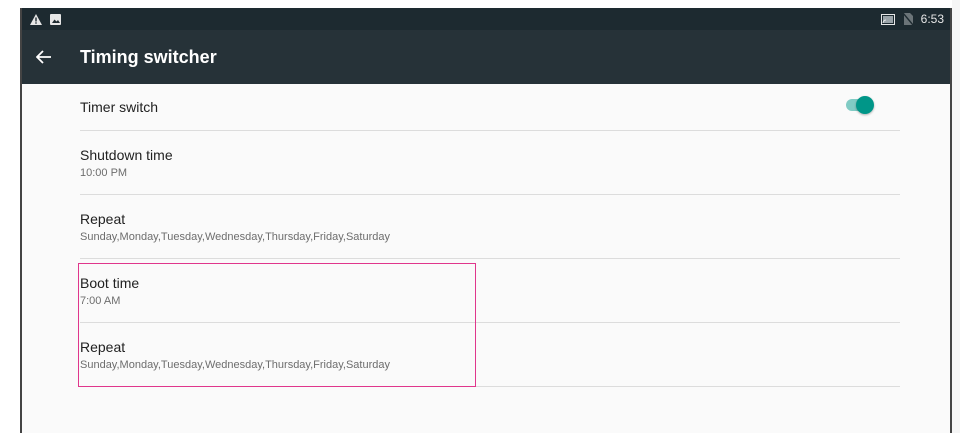 The image size is (960, 433). I want to click on highlight-box, so click(277, 325).